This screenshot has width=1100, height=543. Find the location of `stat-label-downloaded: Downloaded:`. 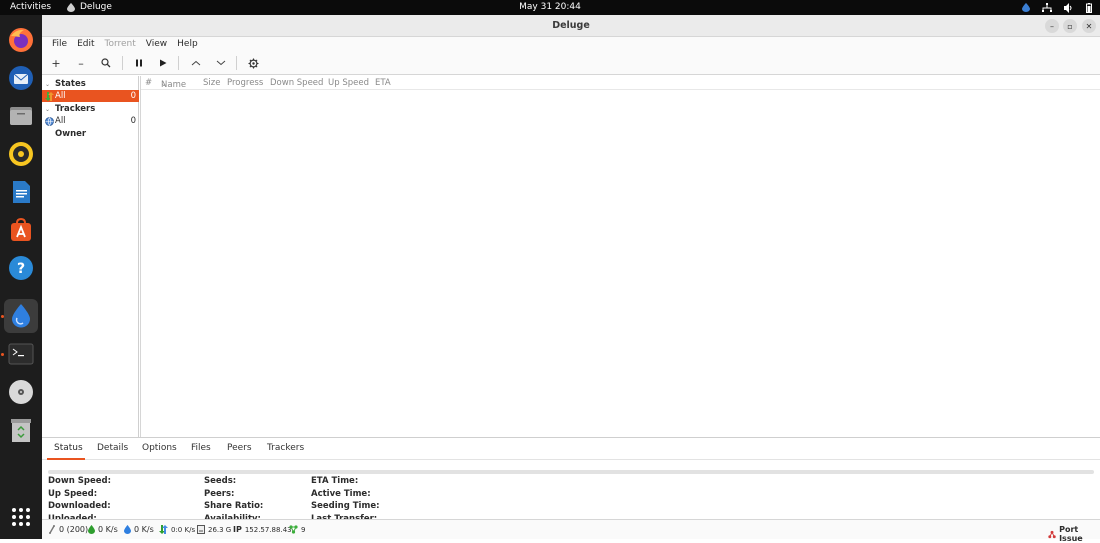

stat-label-downloaded: Downloaded: is located at coordinates (79, 506).